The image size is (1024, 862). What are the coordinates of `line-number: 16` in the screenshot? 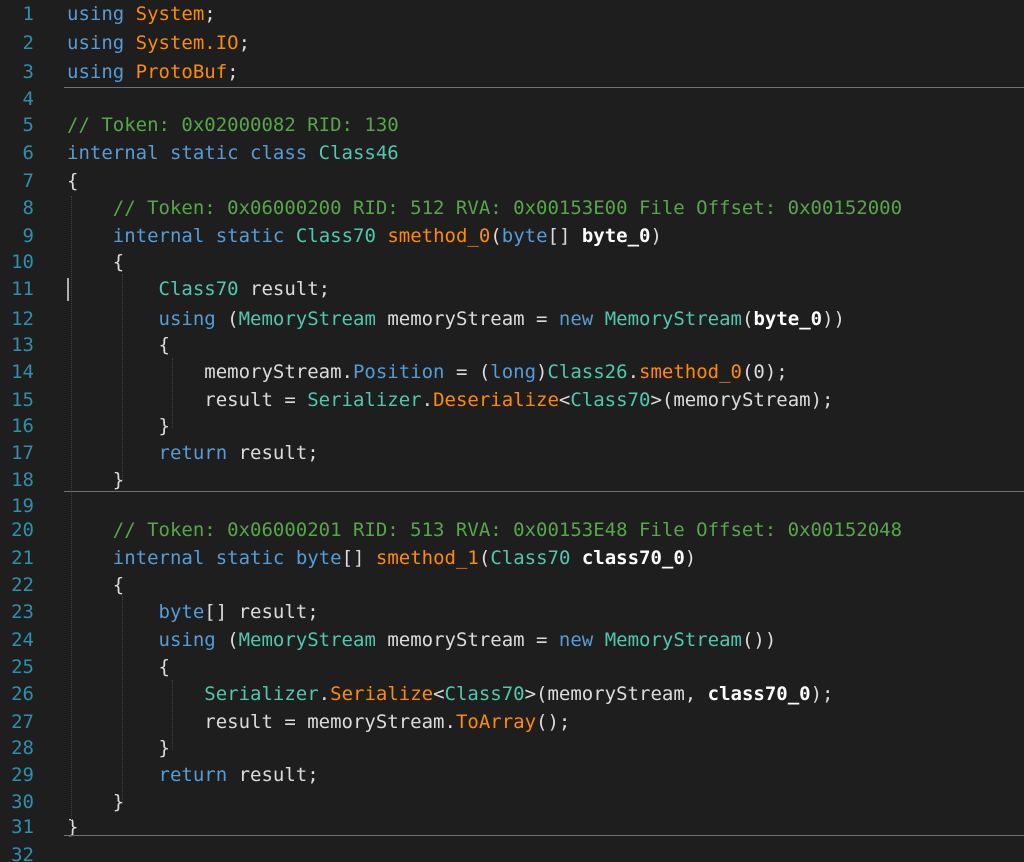 It's located at (22, 426).